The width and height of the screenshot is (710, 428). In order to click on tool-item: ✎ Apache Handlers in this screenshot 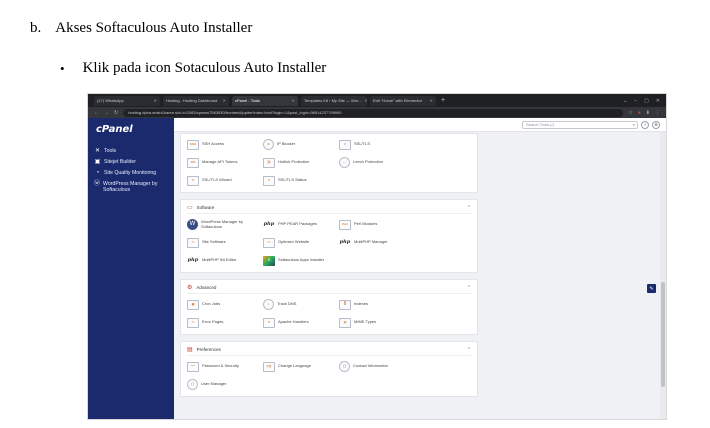, I will do `click(301, 322)`.